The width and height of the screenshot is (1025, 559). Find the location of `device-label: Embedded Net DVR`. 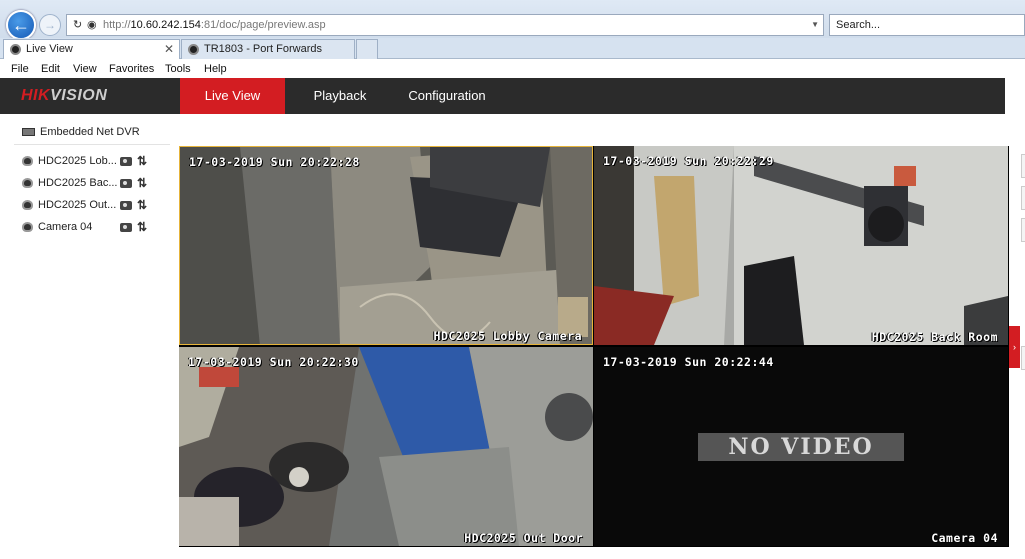

device-label: Embedded Net DVR is located at coordinates (90, 132).